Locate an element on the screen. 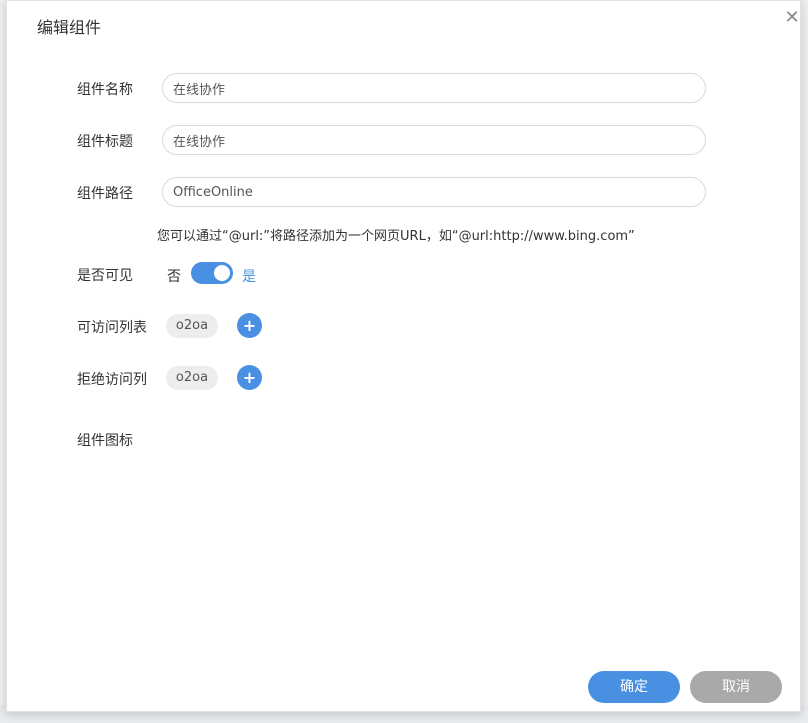 This screenshot has width=808, height=723. component-name-input is located at coordinates (434, 88).